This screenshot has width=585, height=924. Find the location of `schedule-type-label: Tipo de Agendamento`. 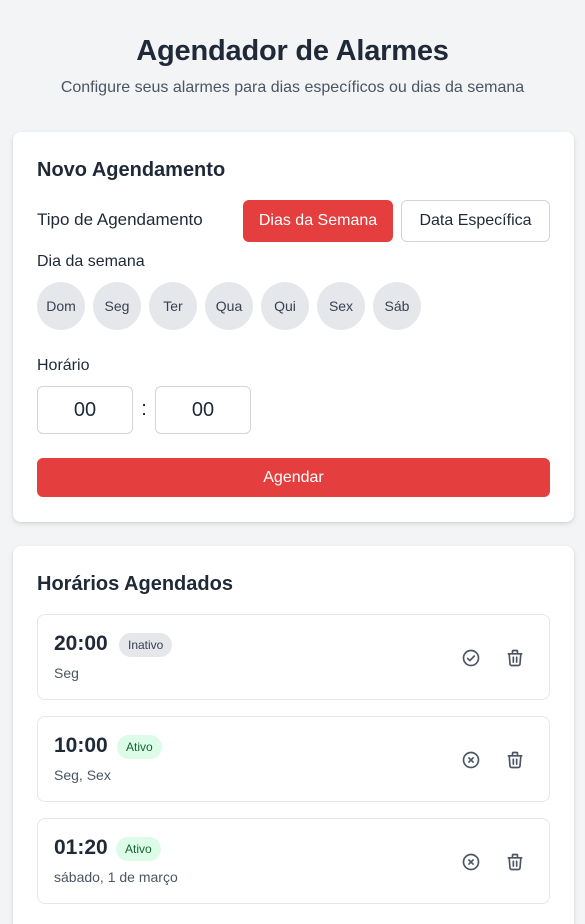

schedule-type-label: Tipo de Agendamento is located at coordinates (120, 219).